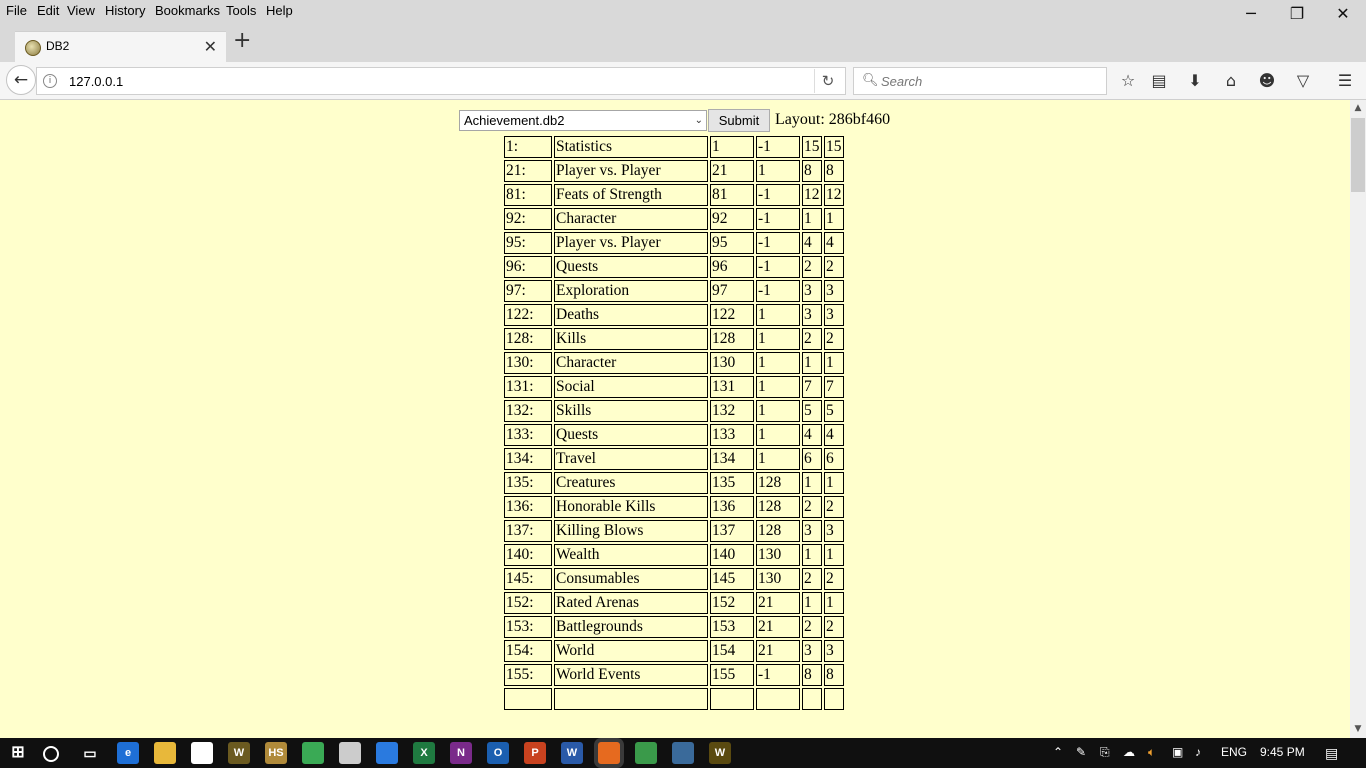  I want to click on table-cell: 132, so click(732, 411).